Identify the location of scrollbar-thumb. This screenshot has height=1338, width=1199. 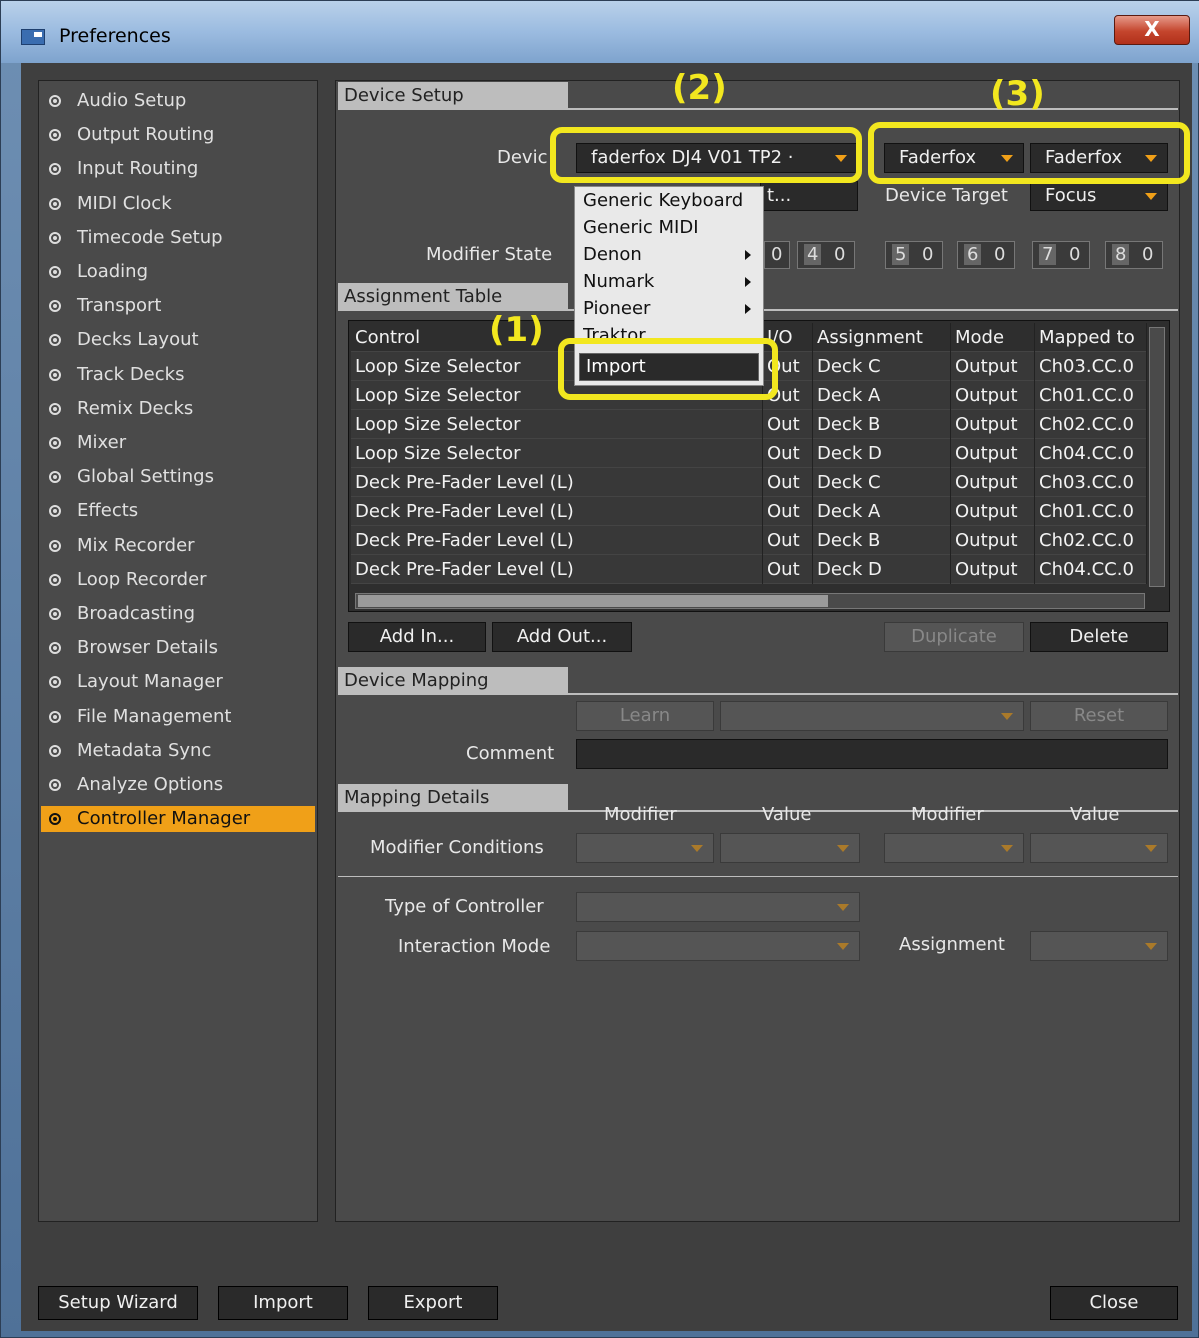
(593, 601).